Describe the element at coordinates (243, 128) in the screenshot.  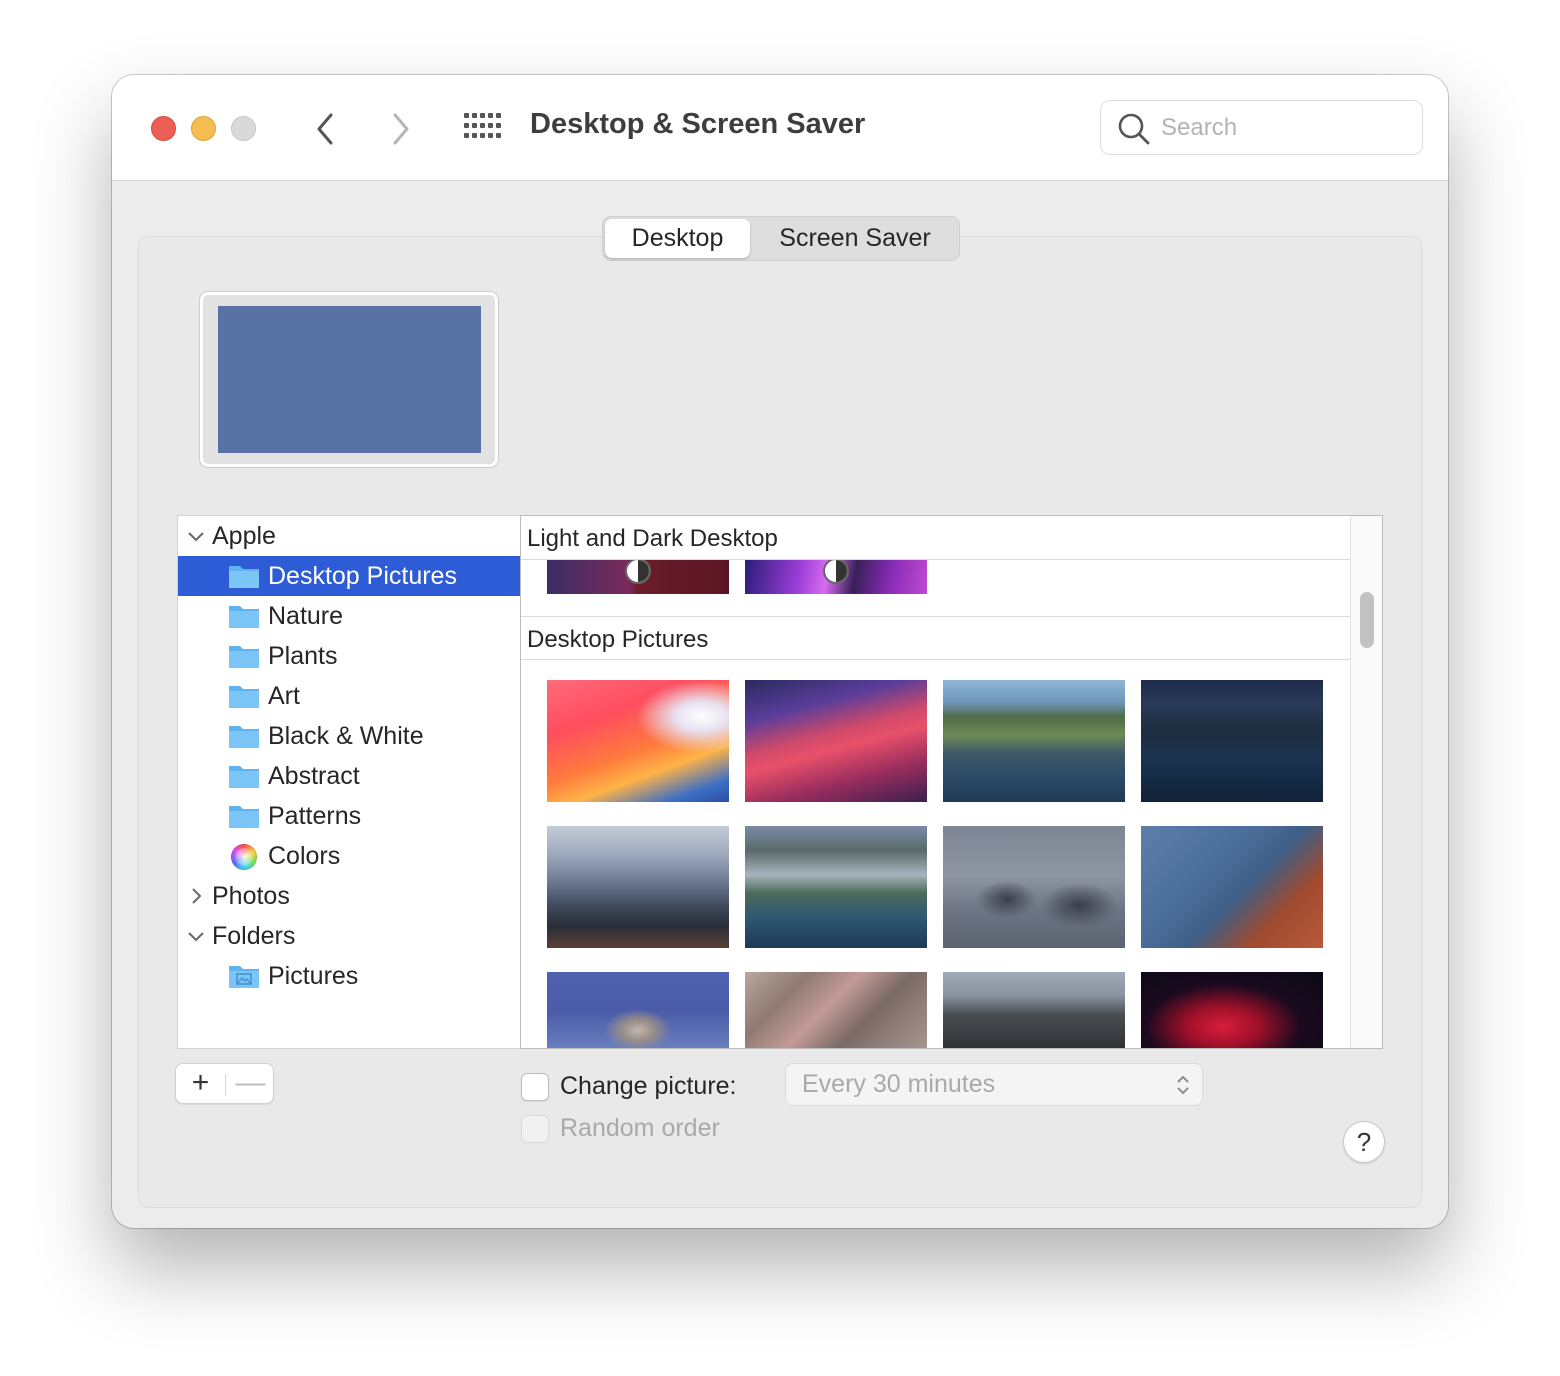
I see `zoom-window-button` at that location.